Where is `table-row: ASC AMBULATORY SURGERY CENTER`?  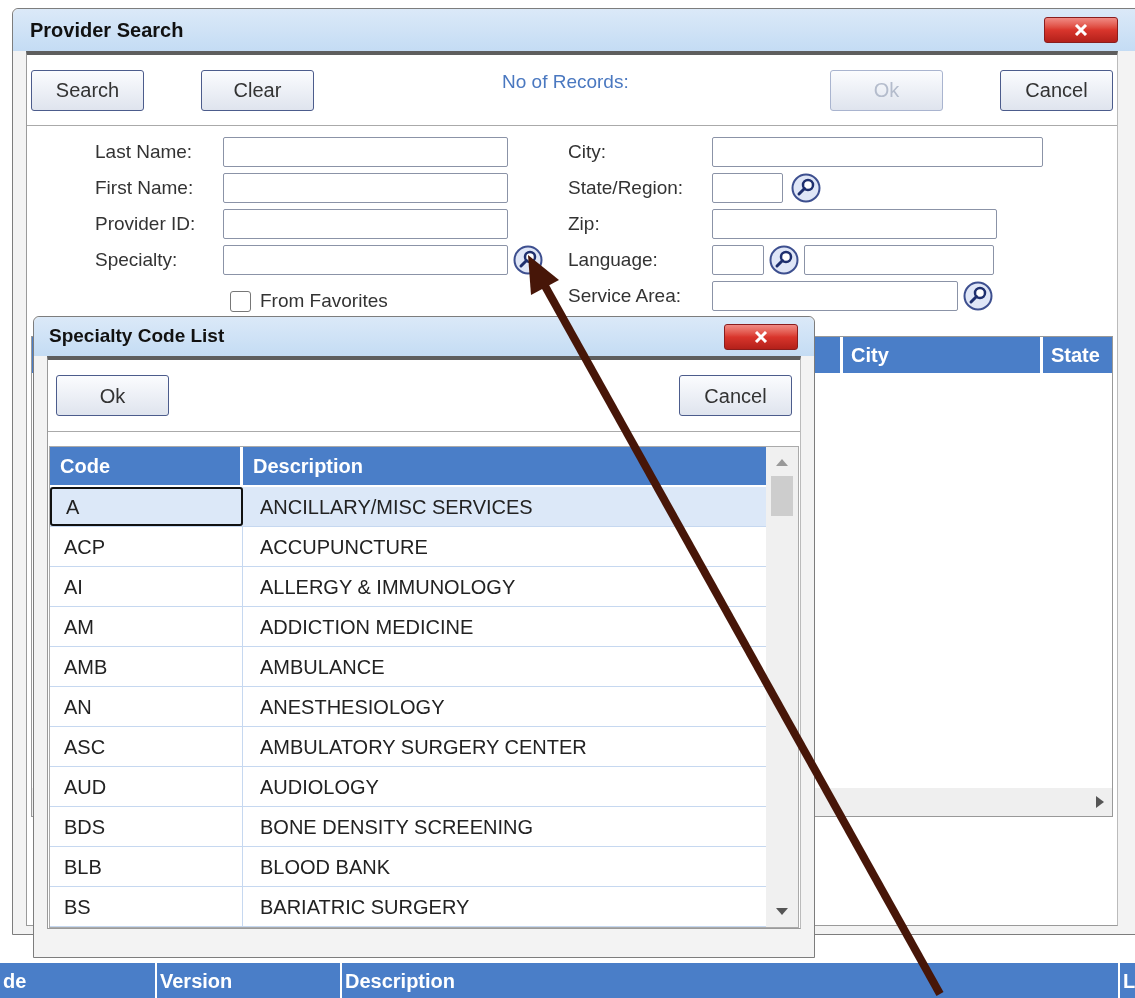 table-row: ASC AMBULATORY SURGERY CENTER is located at coordinates (408, 747).